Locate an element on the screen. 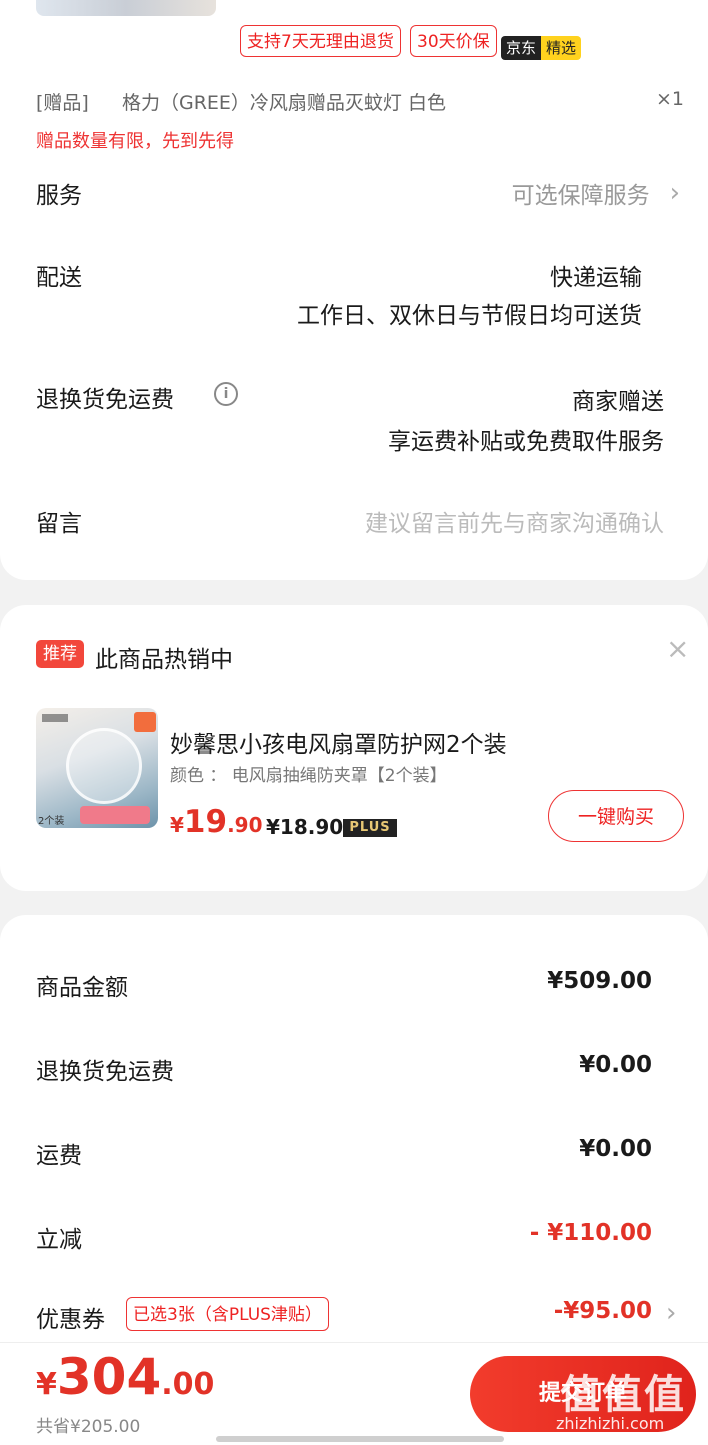 The height and width of the screenshot is (1445, 708). order-total: ¥ 304 .00 is located at coordinates (125, 1377).